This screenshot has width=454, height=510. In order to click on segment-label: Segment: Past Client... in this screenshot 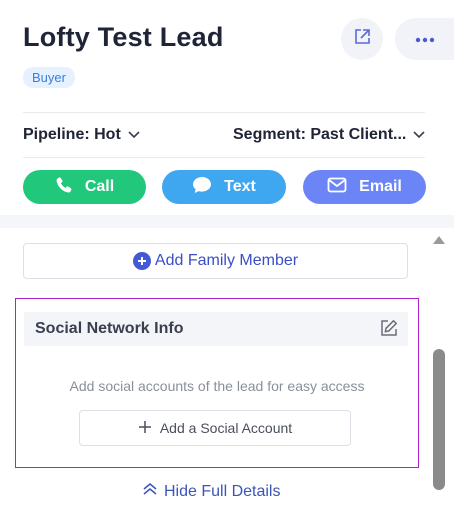, I will do `click(320, 134)`.